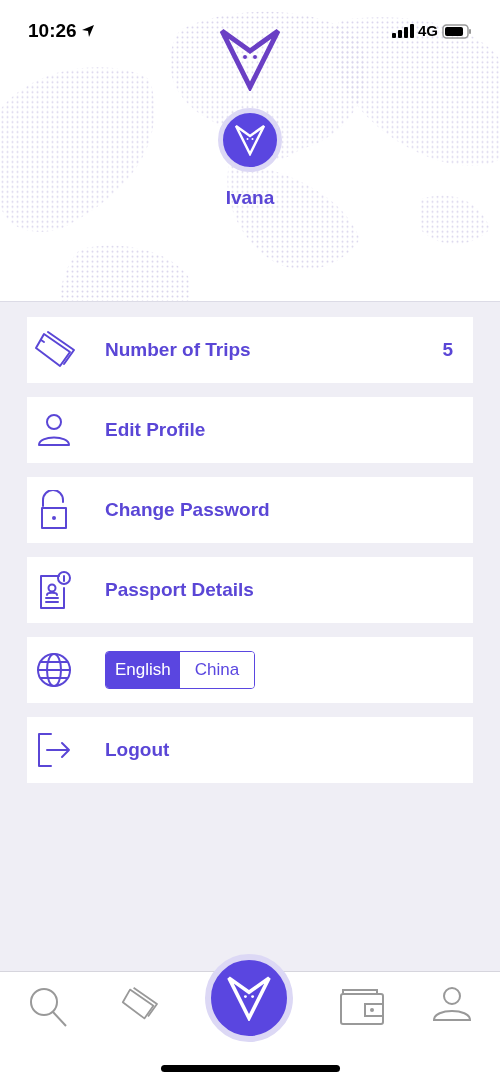  Describe the element at coordinates (54, 430) in the screenshot. I see `person-icon` at that location.